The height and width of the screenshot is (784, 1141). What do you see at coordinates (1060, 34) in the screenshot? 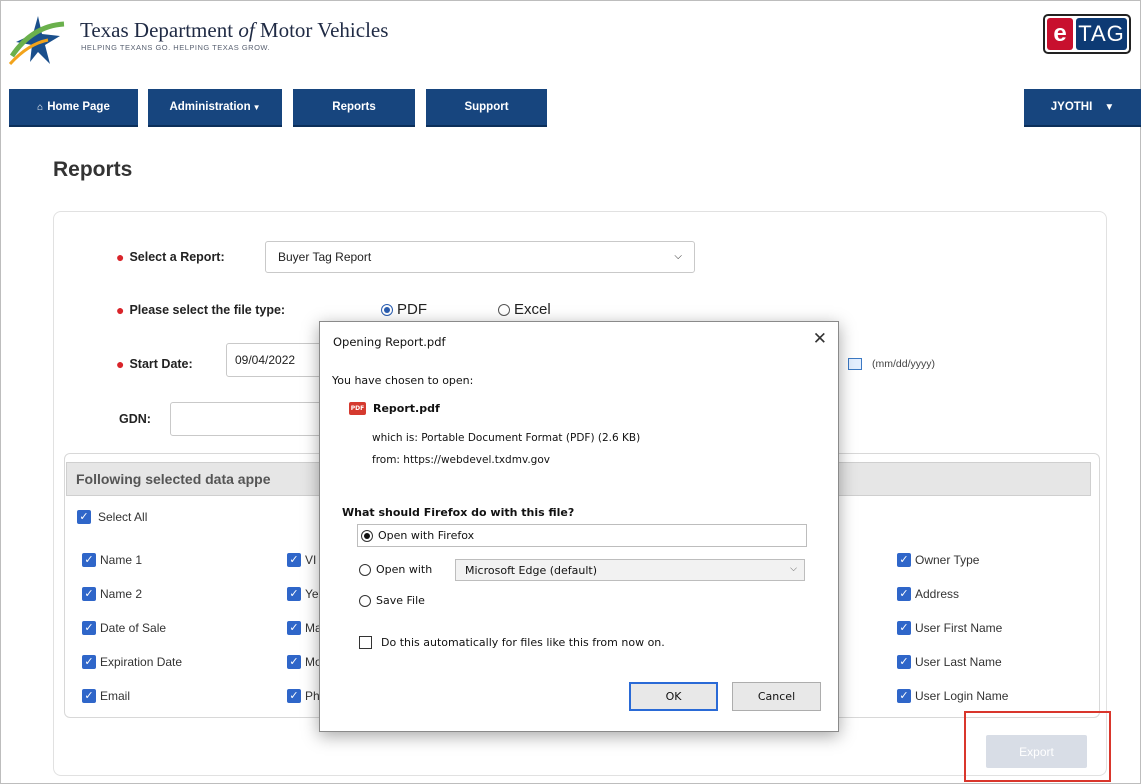
I see `etag-e: e` at bounding box center [1060, 34].